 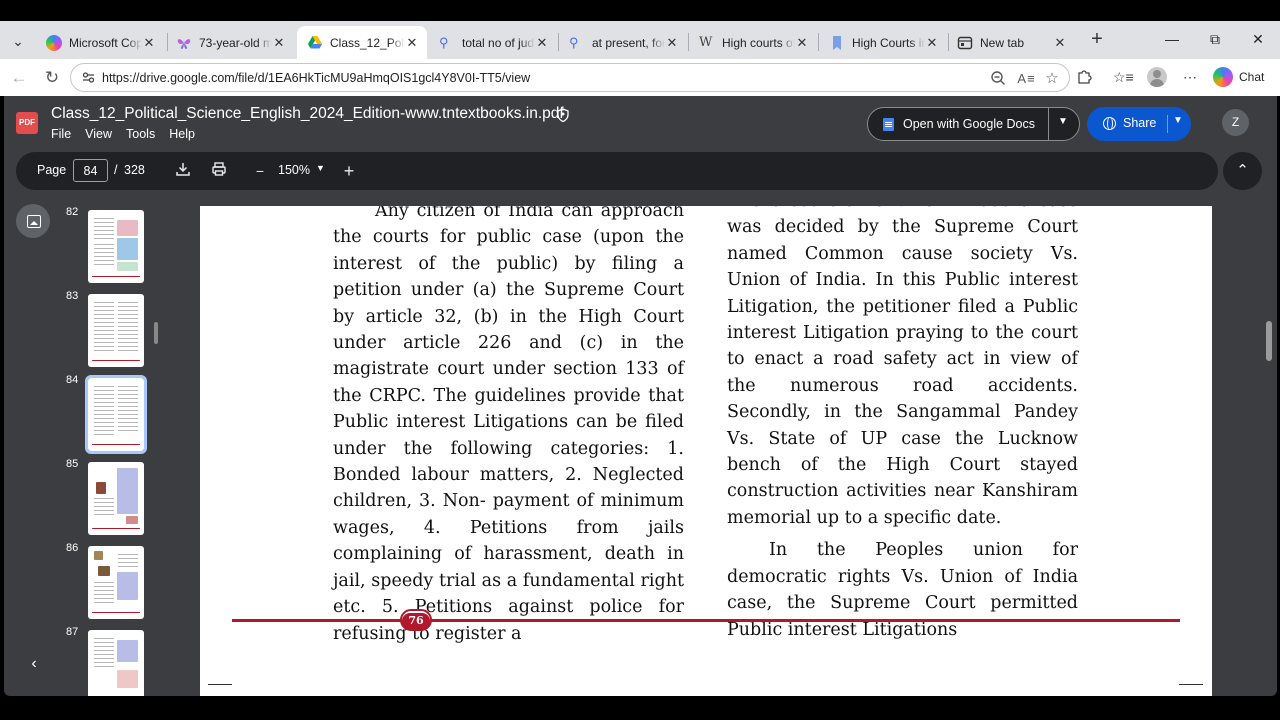 I want to click on more-menu-icon: ⋯, so click(x=1190, y=77).